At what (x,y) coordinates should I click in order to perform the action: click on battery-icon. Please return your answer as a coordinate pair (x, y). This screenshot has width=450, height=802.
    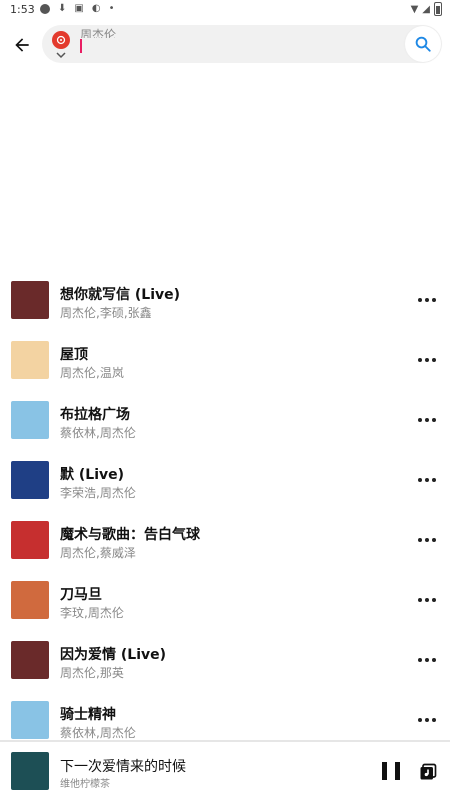
    Looking at the image, I should click on (438, 9).